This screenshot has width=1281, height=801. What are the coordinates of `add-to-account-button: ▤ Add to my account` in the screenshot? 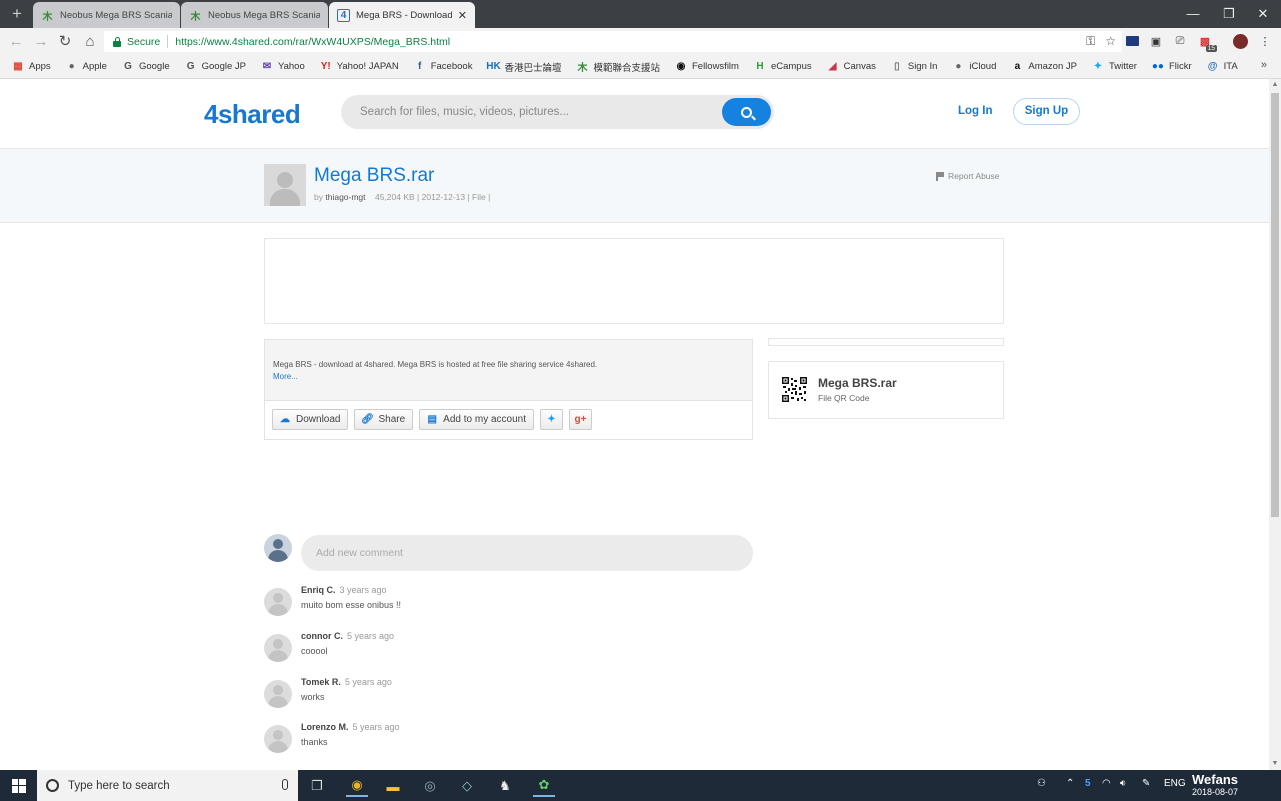 It's located at (476, 419).